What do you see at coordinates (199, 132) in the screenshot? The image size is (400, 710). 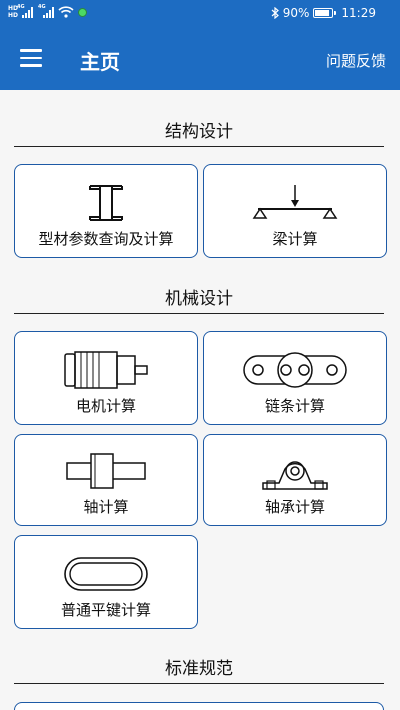 I see `section-title-structure: 结构设计` at bounding box center [199, 132].